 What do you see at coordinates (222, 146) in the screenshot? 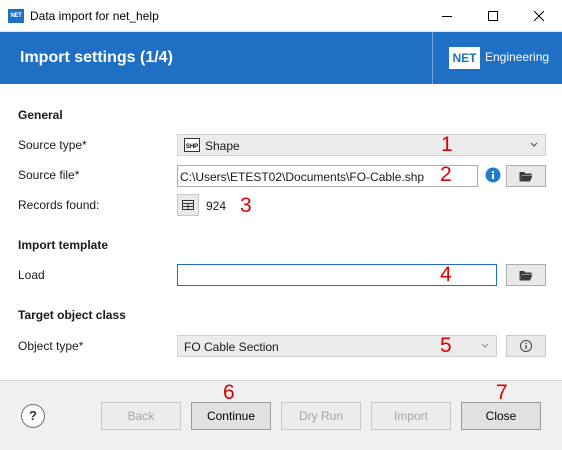
I see `source-type-value: Shape` at bounding box center [222, 146].